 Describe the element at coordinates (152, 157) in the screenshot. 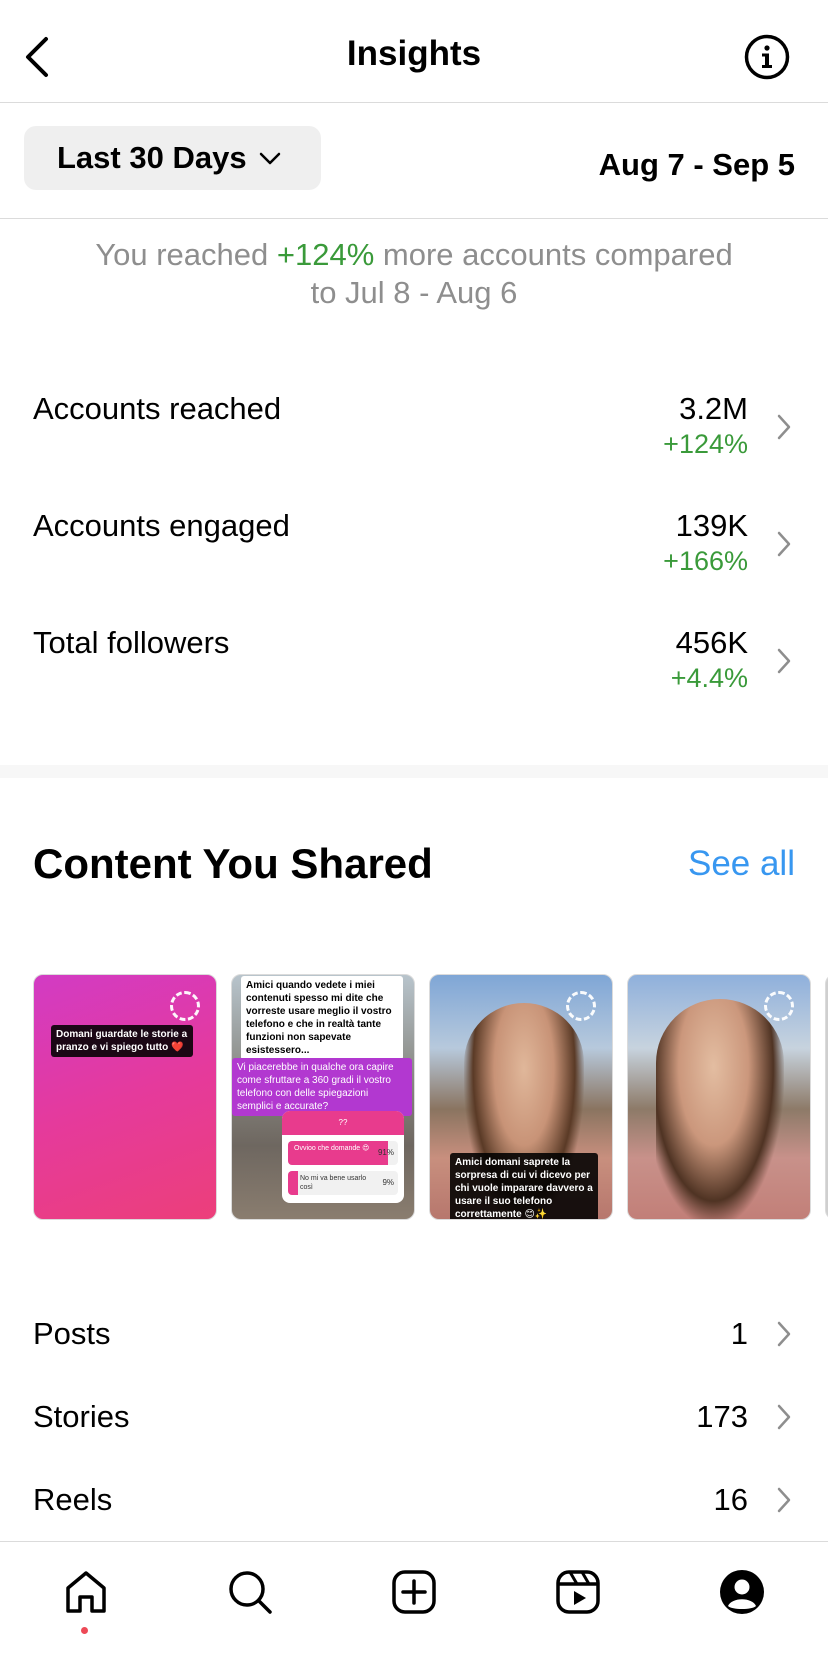

I see `date-range-selected: Last 30 Days` at that location.